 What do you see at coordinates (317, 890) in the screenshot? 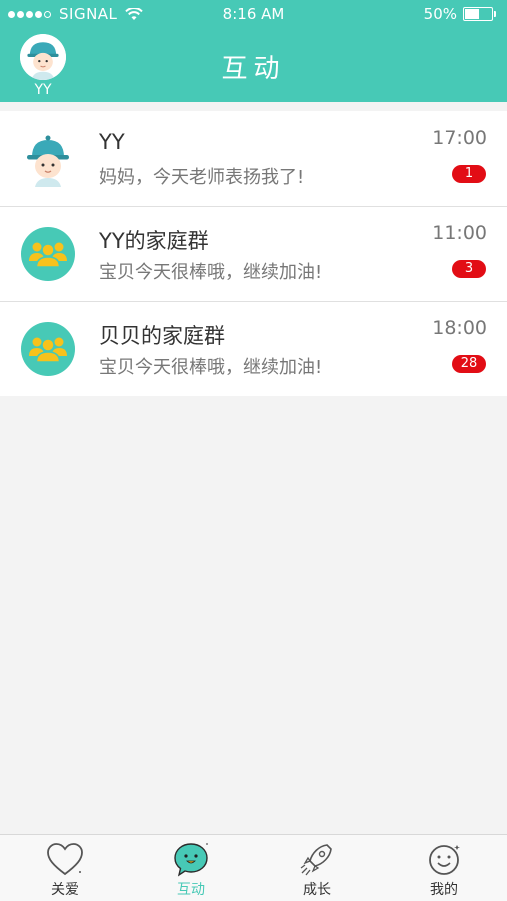
I see `tab-label: 成长` at bounding box center [317, 890].